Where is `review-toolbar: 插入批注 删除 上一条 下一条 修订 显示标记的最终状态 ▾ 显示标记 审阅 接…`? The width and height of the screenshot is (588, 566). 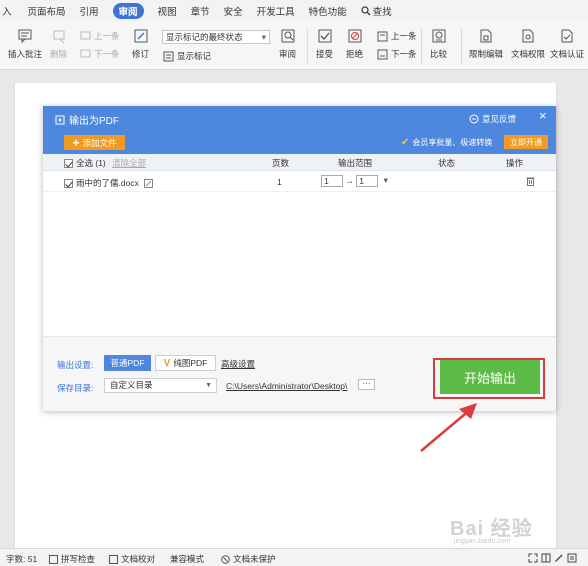 review-toolbar: 插入批注 删除 上一条 下一条 修订 显示标记的最终状态 ▾ 显示标记 审阅 接… is located at coordinates (294, 46).